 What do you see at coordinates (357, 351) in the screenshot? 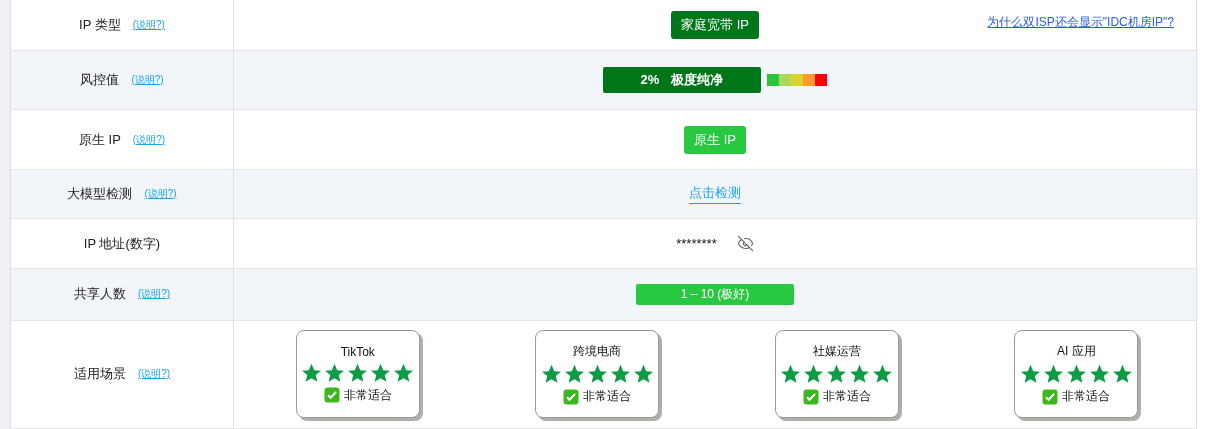
I see `scenario-name: TikTok` at bounding box center [357, 351].